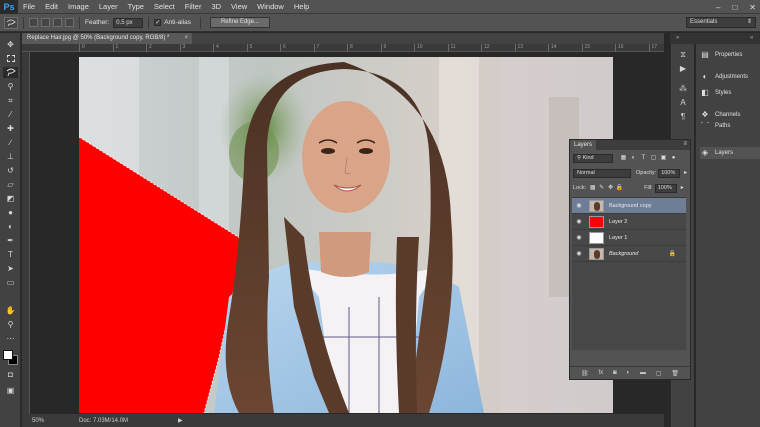 The height and width of the screenshot is (427, 760). What do you see at coordinates (675, 373) in the screenshot?
I see `delete-layer-icon: 🗑` at bounding box center [675, 373].